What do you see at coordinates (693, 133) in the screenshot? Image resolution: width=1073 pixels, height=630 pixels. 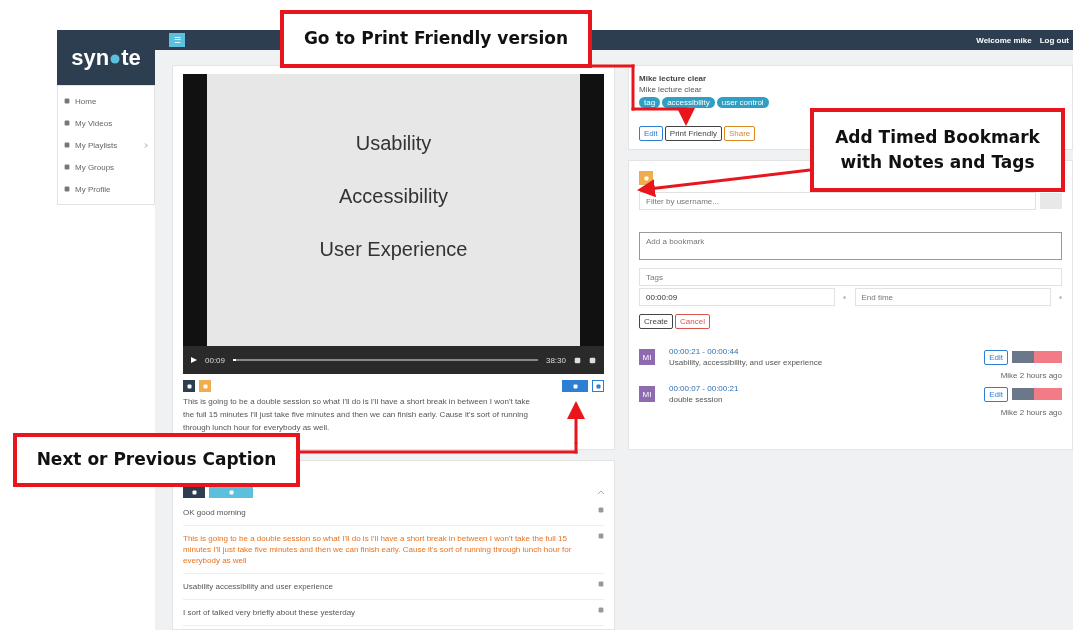 I see `action-button: Print Friendly` at bounding box center [693, 133].